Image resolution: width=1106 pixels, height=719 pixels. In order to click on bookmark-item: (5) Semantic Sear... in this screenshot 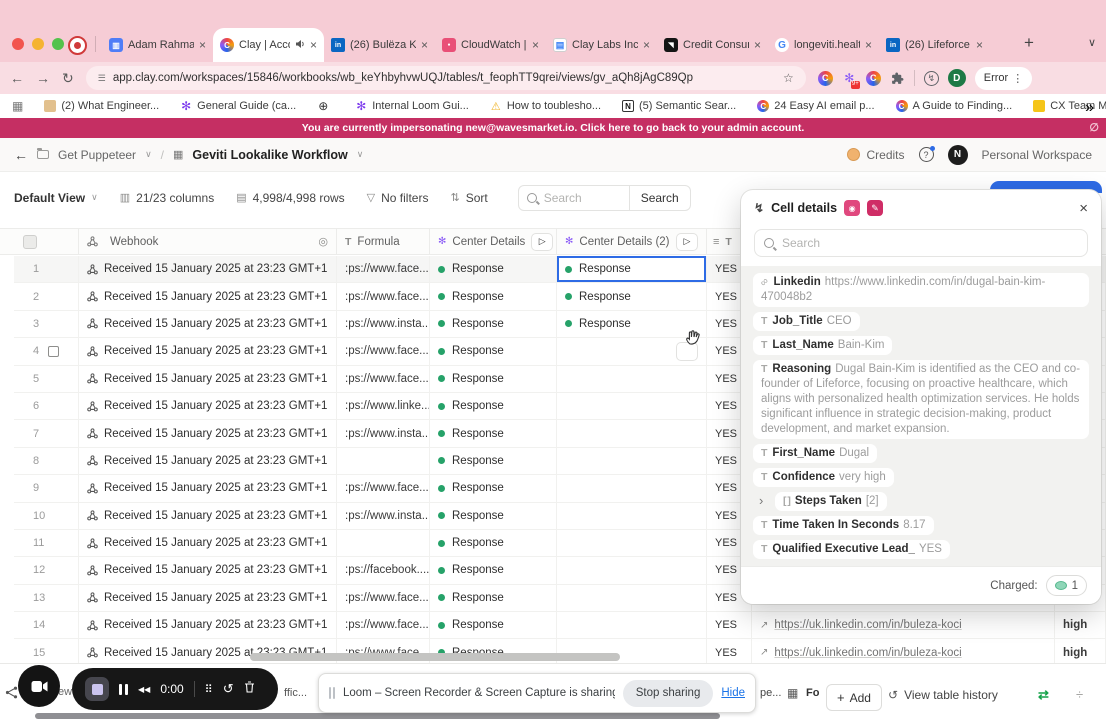, I will do `click(679, 106)`.